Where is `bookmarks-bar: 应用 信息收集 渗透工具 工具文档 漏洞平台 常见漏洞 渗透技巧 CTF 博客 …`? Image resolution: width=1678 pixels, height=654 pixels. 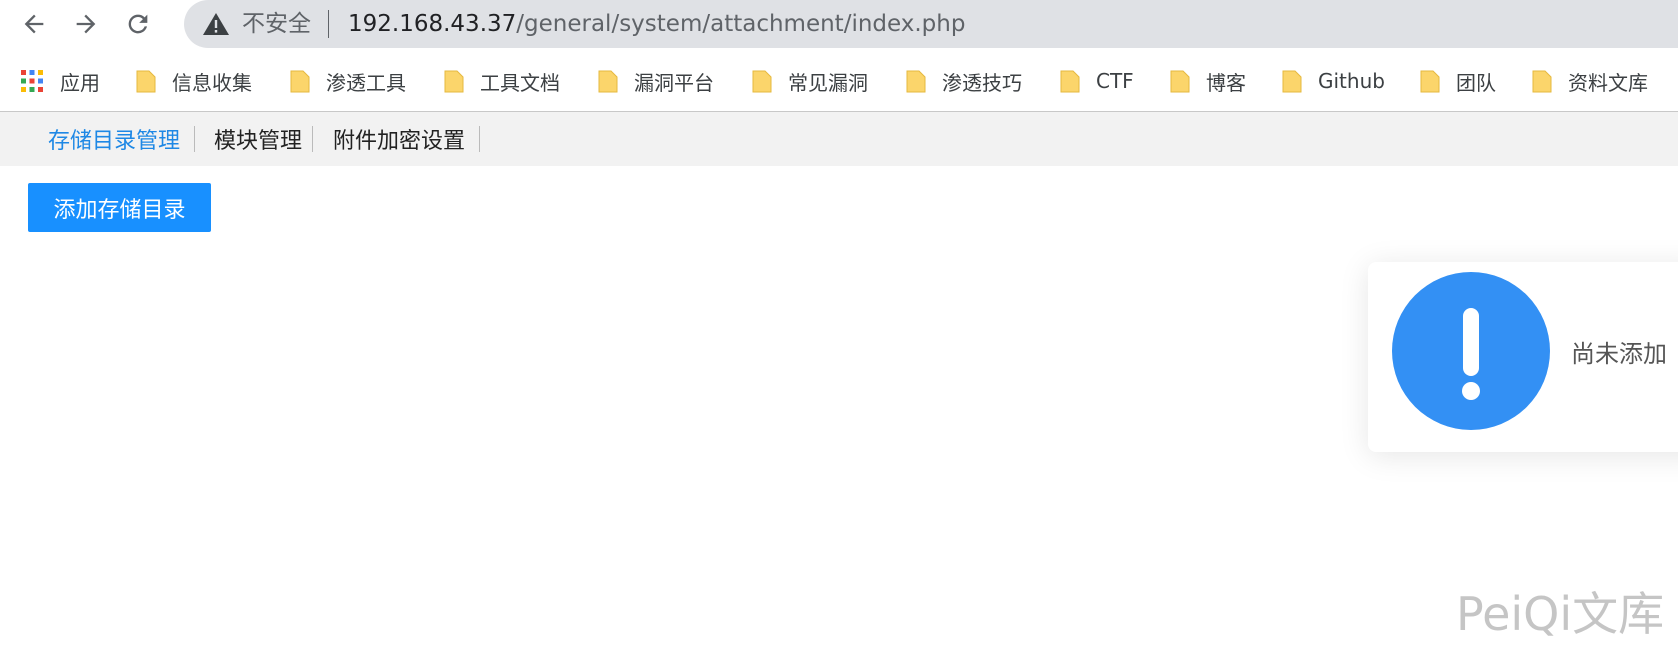 bookmarks-bar: 应用 信息收集 渗透工具 工具文档 漏洞平台 常见漏洞 渗透技巧 CTF 博客 … is located at coordinates (839, 81).